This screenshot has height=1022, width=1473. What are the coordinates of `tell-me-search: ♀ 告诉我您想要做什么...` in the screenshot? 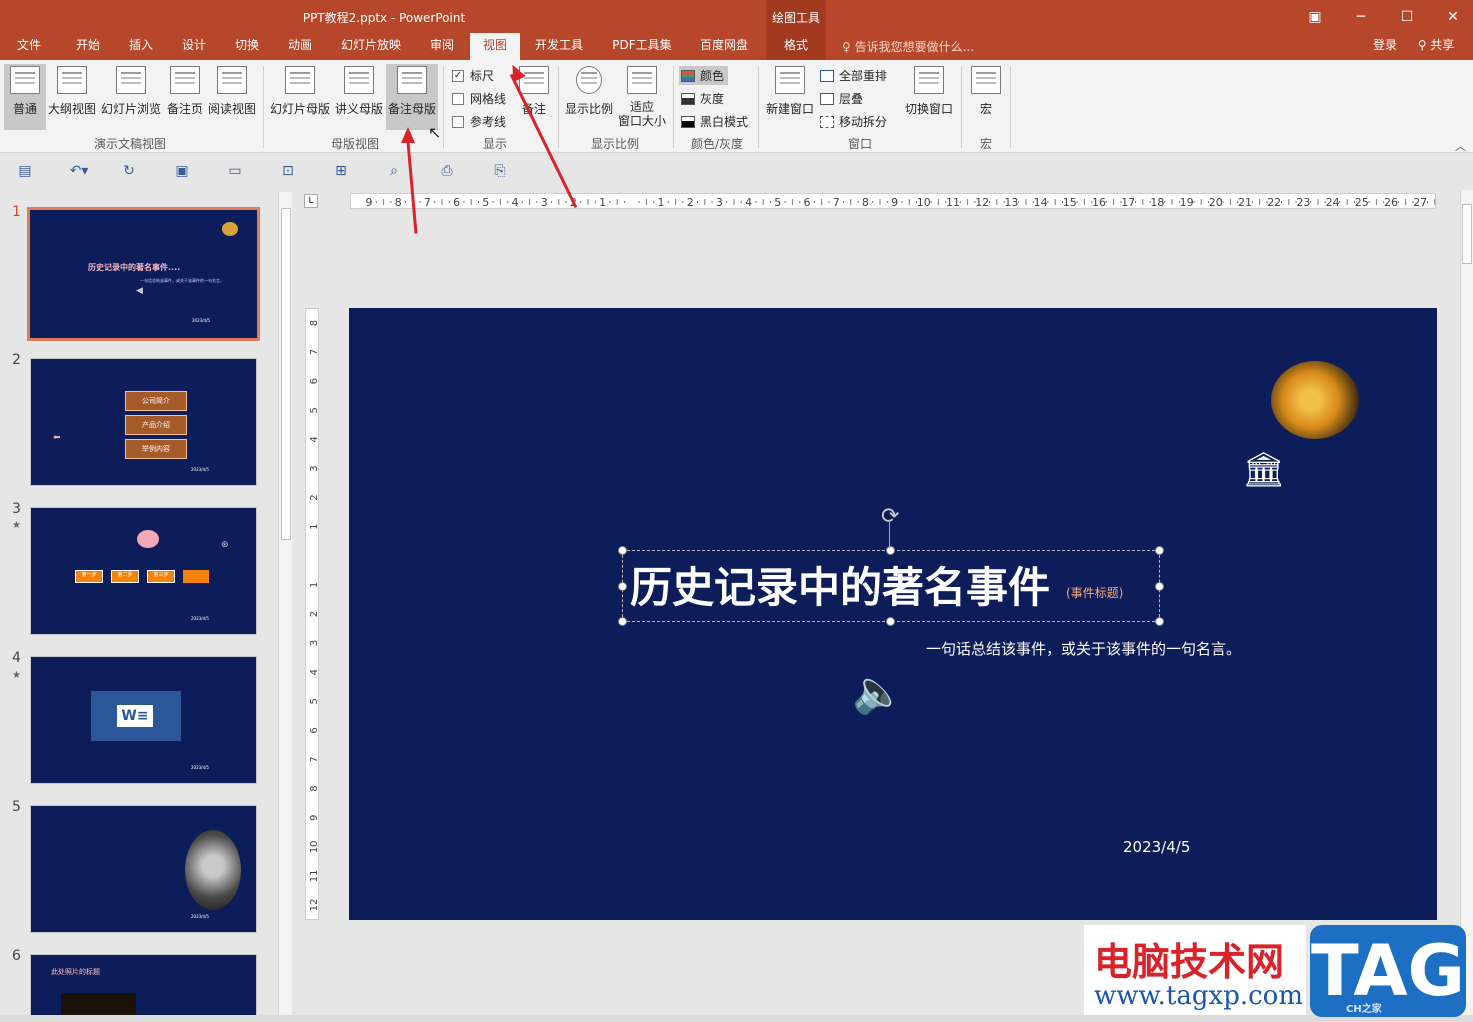 It's located at (908, 46).